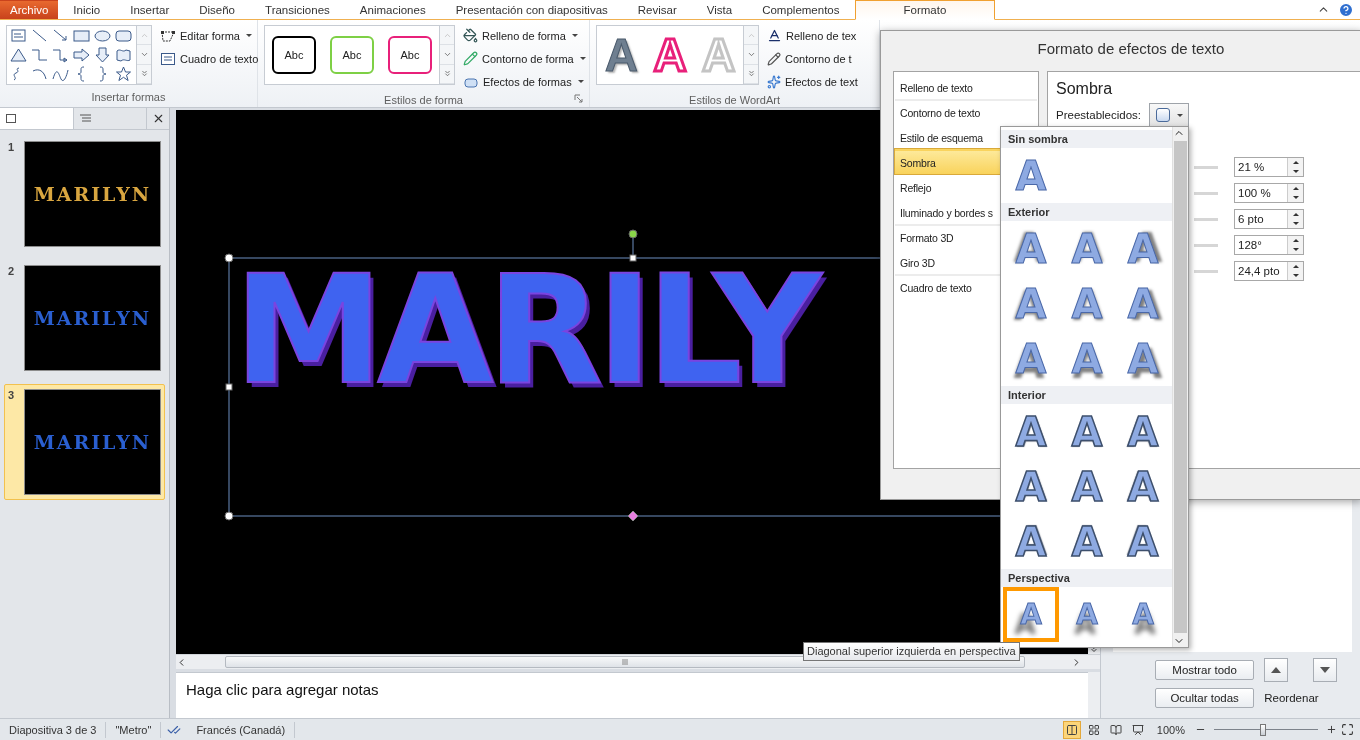  Describe the element at coordinates (578, 98) in the screenshot. I see `dialog-launcher-icon` at that location.